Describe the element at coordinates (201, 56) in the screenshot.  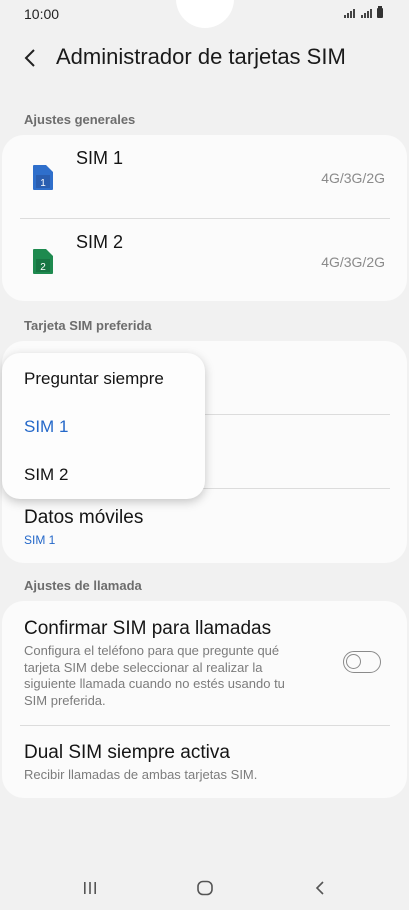
I see `page-title: Administrador de tarjetas SIM` at that location.